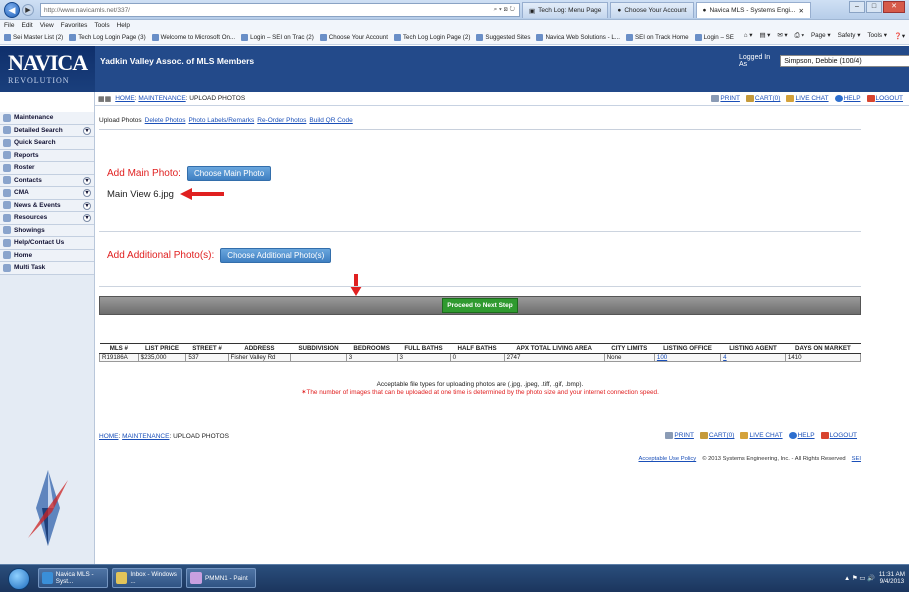  I want to click on footer-cart-link: CART(0), so click(716, 435).